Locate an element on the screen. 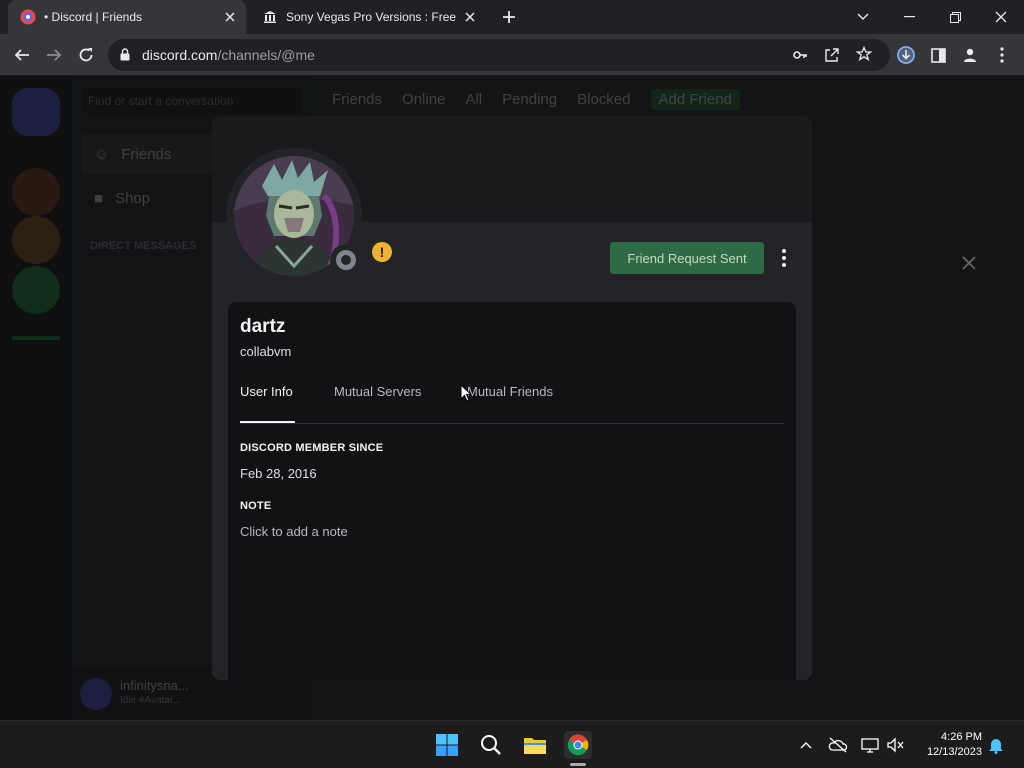  volume-muted-icon is located at coordinates (896, 745).